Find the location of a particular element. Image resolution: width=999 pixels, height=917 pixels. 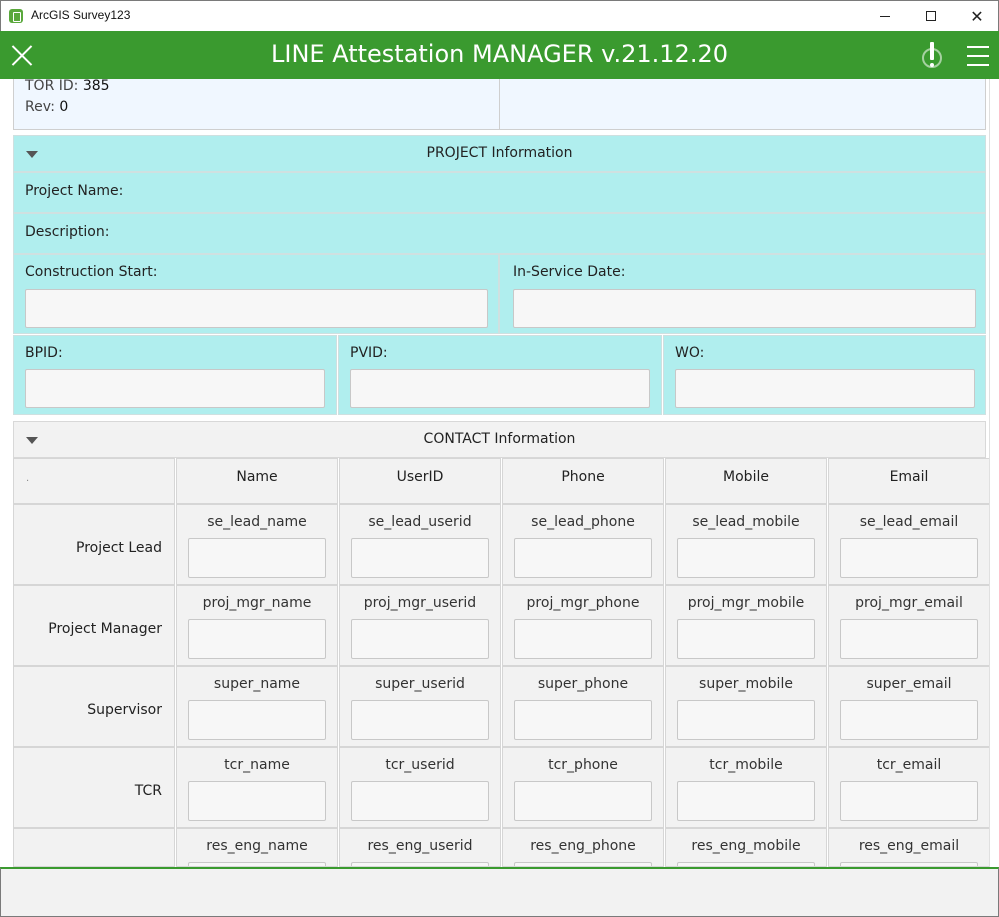

contact-field-cell: proj_mgr_name is located at coordinates (257, 625).